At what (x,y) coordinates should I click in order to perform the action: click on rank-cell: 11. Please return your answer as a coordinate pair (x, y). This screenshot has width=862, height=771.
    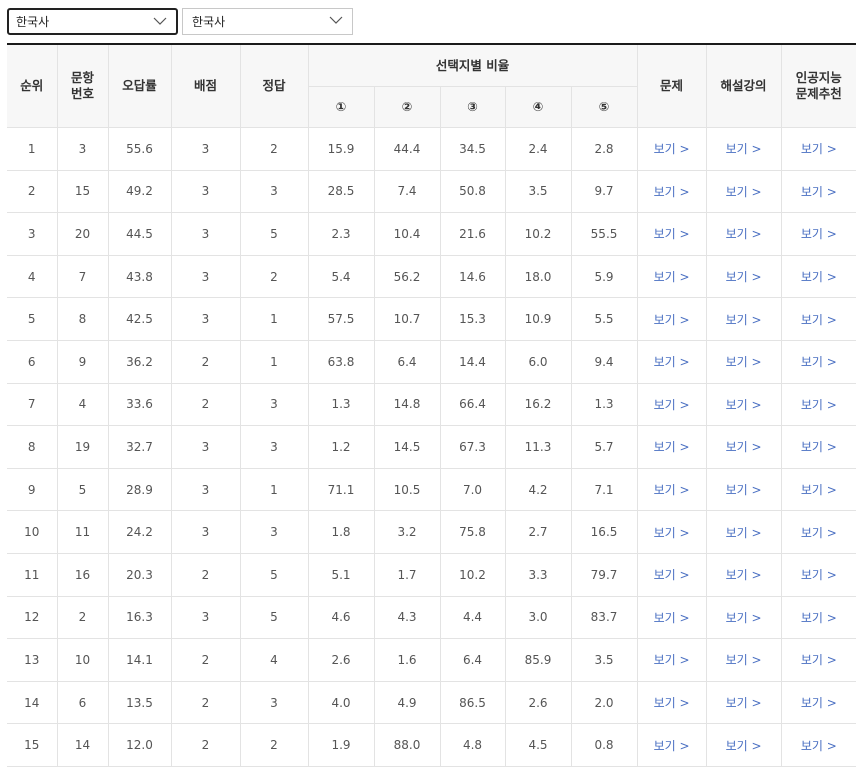
    Looking at the image, I should click on (32, 574).